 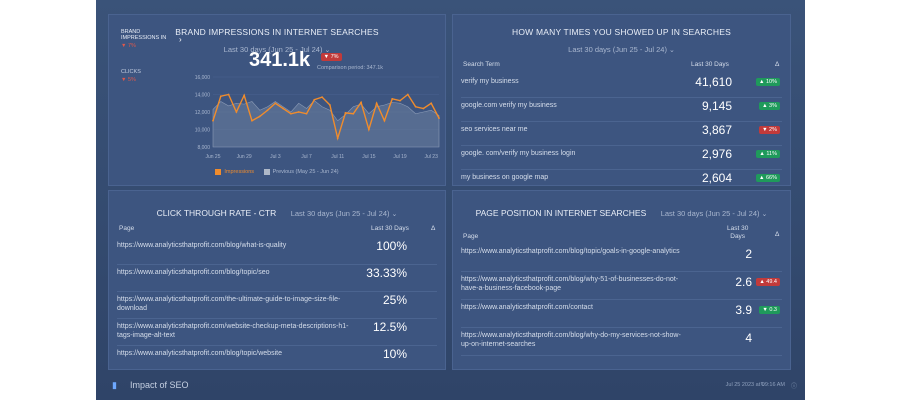 What do you see at coordinates (144, 35) in the screenshot?
I see `metric-label: BRAND IMPRESSIONS IN` at bounding box center [144, 35].